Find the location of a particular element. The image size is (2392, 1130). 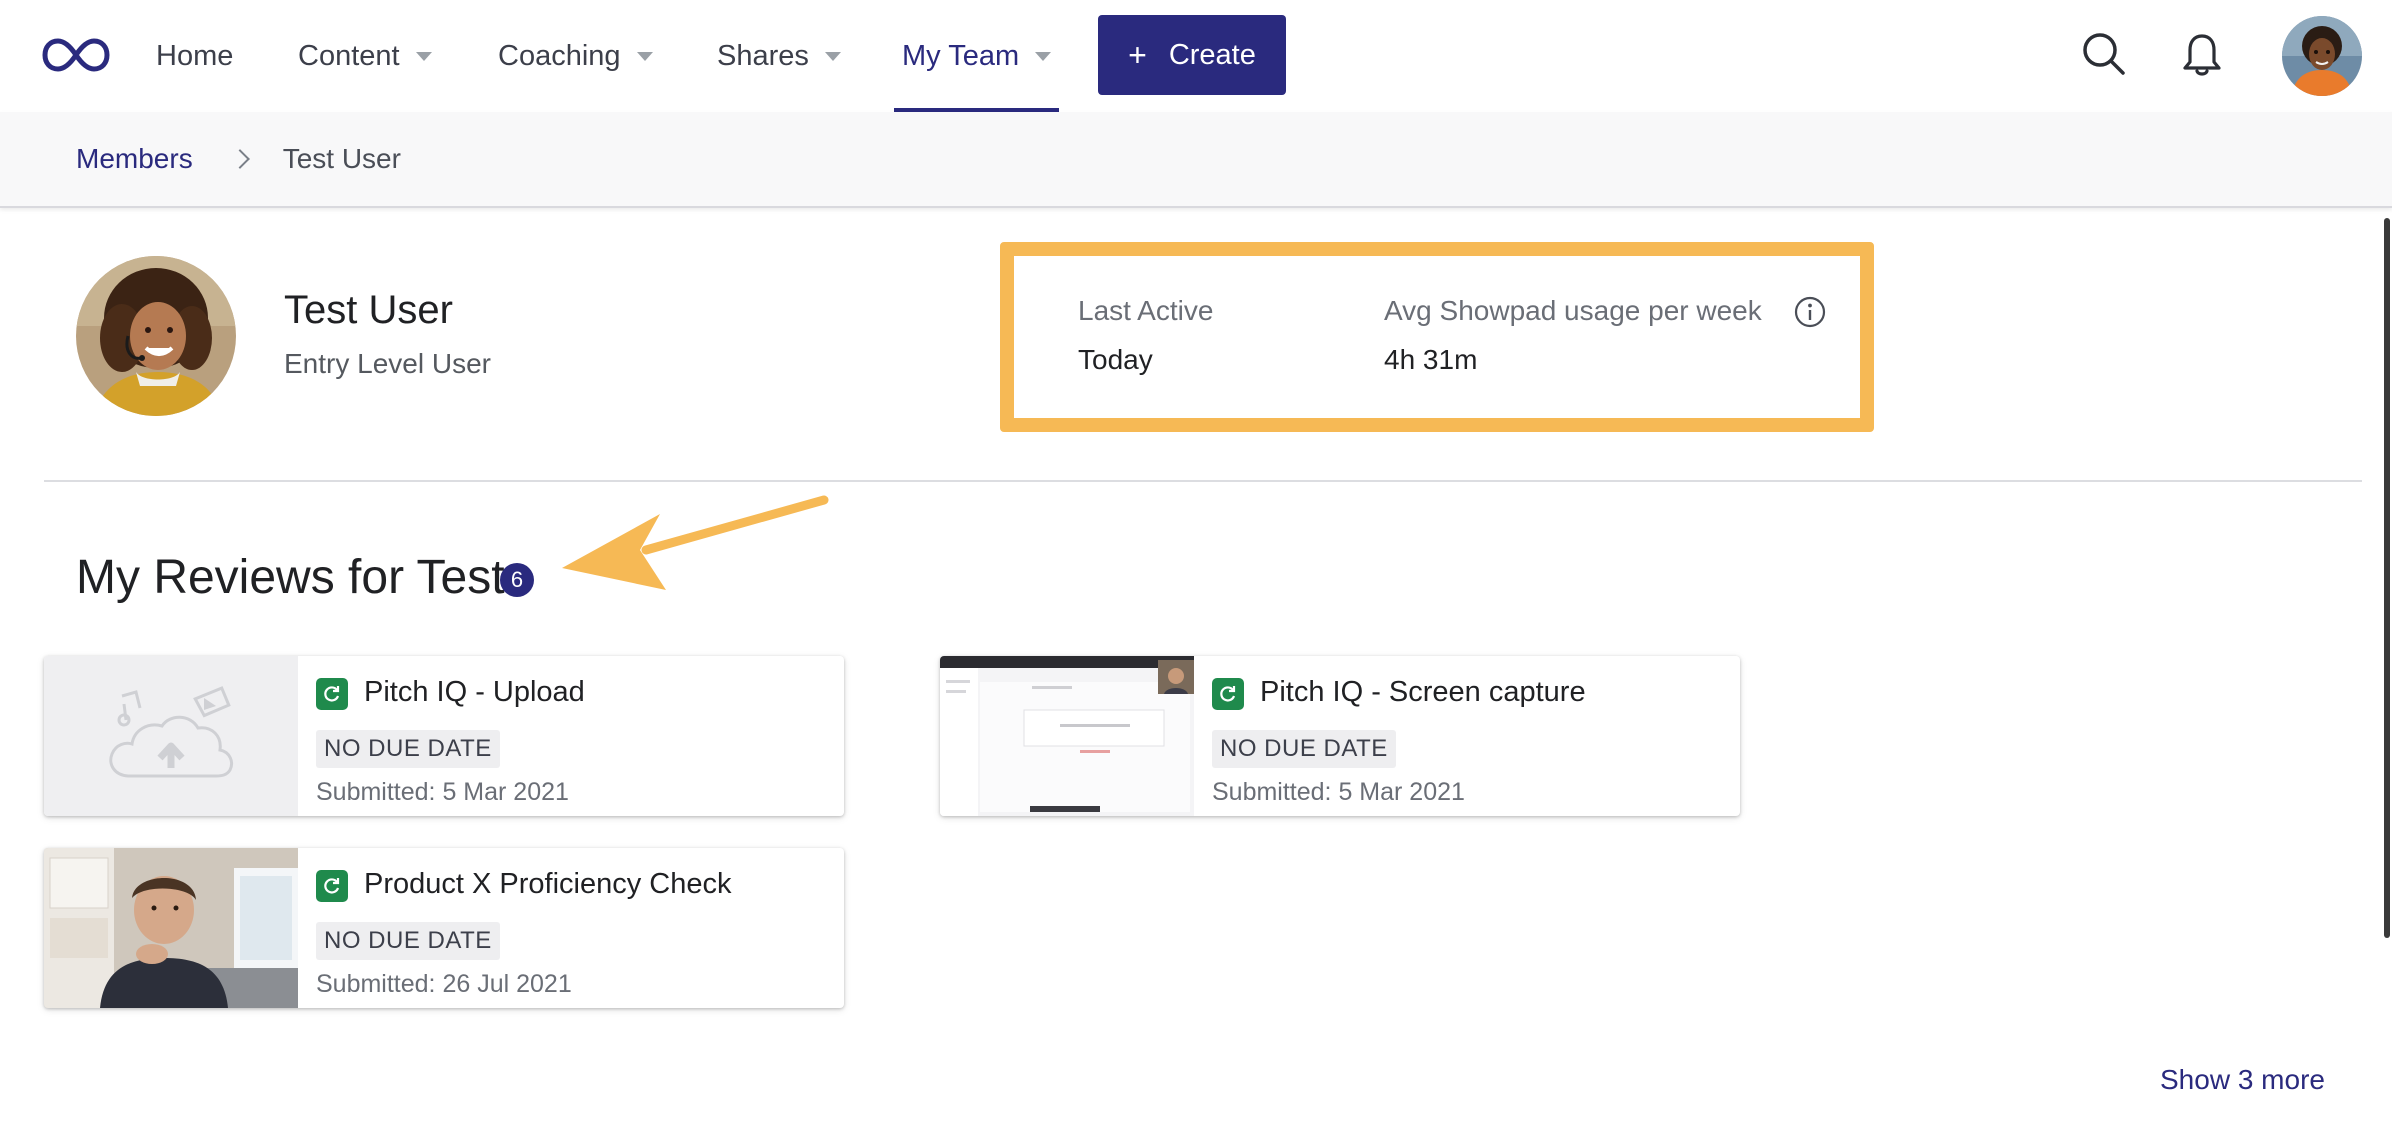

nav-coaching: Coaching is located at coordinates (575, 56).